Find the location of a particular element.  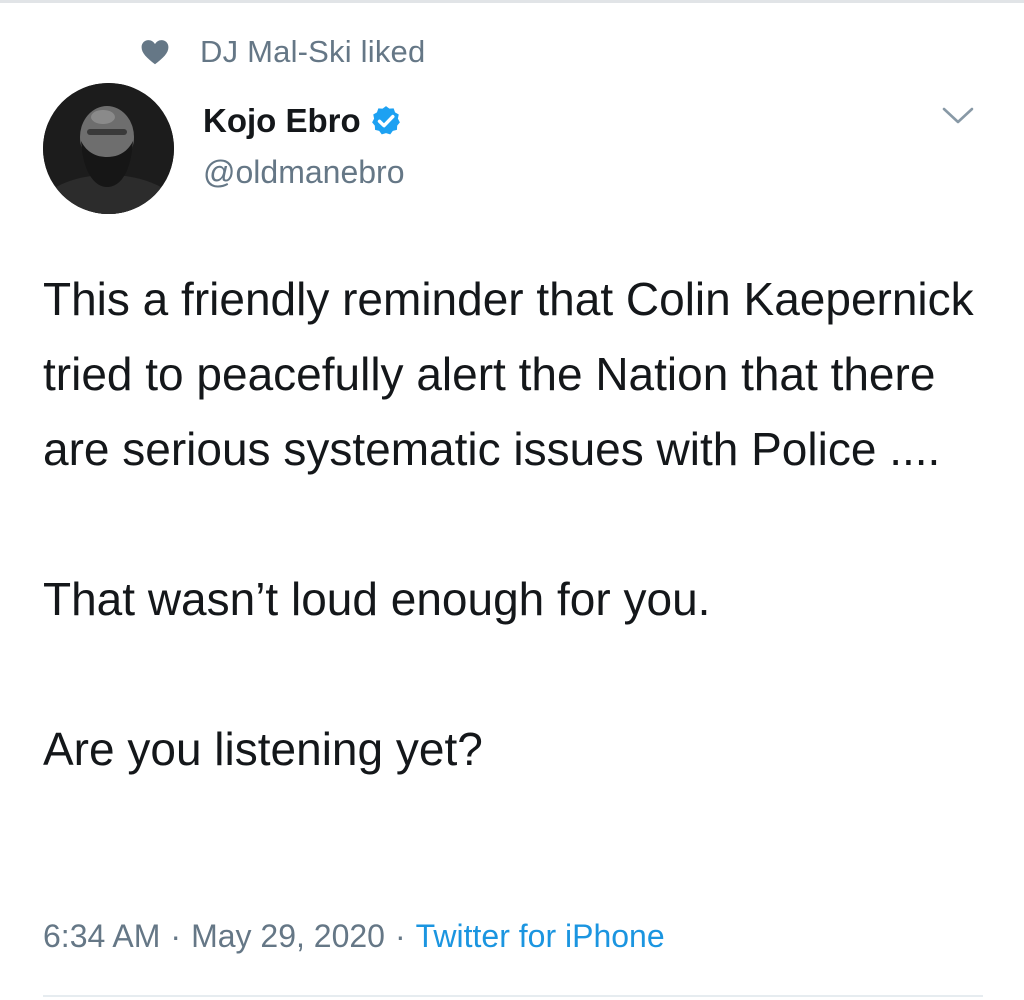

avatar-photo is located at coordinates (108, 148).